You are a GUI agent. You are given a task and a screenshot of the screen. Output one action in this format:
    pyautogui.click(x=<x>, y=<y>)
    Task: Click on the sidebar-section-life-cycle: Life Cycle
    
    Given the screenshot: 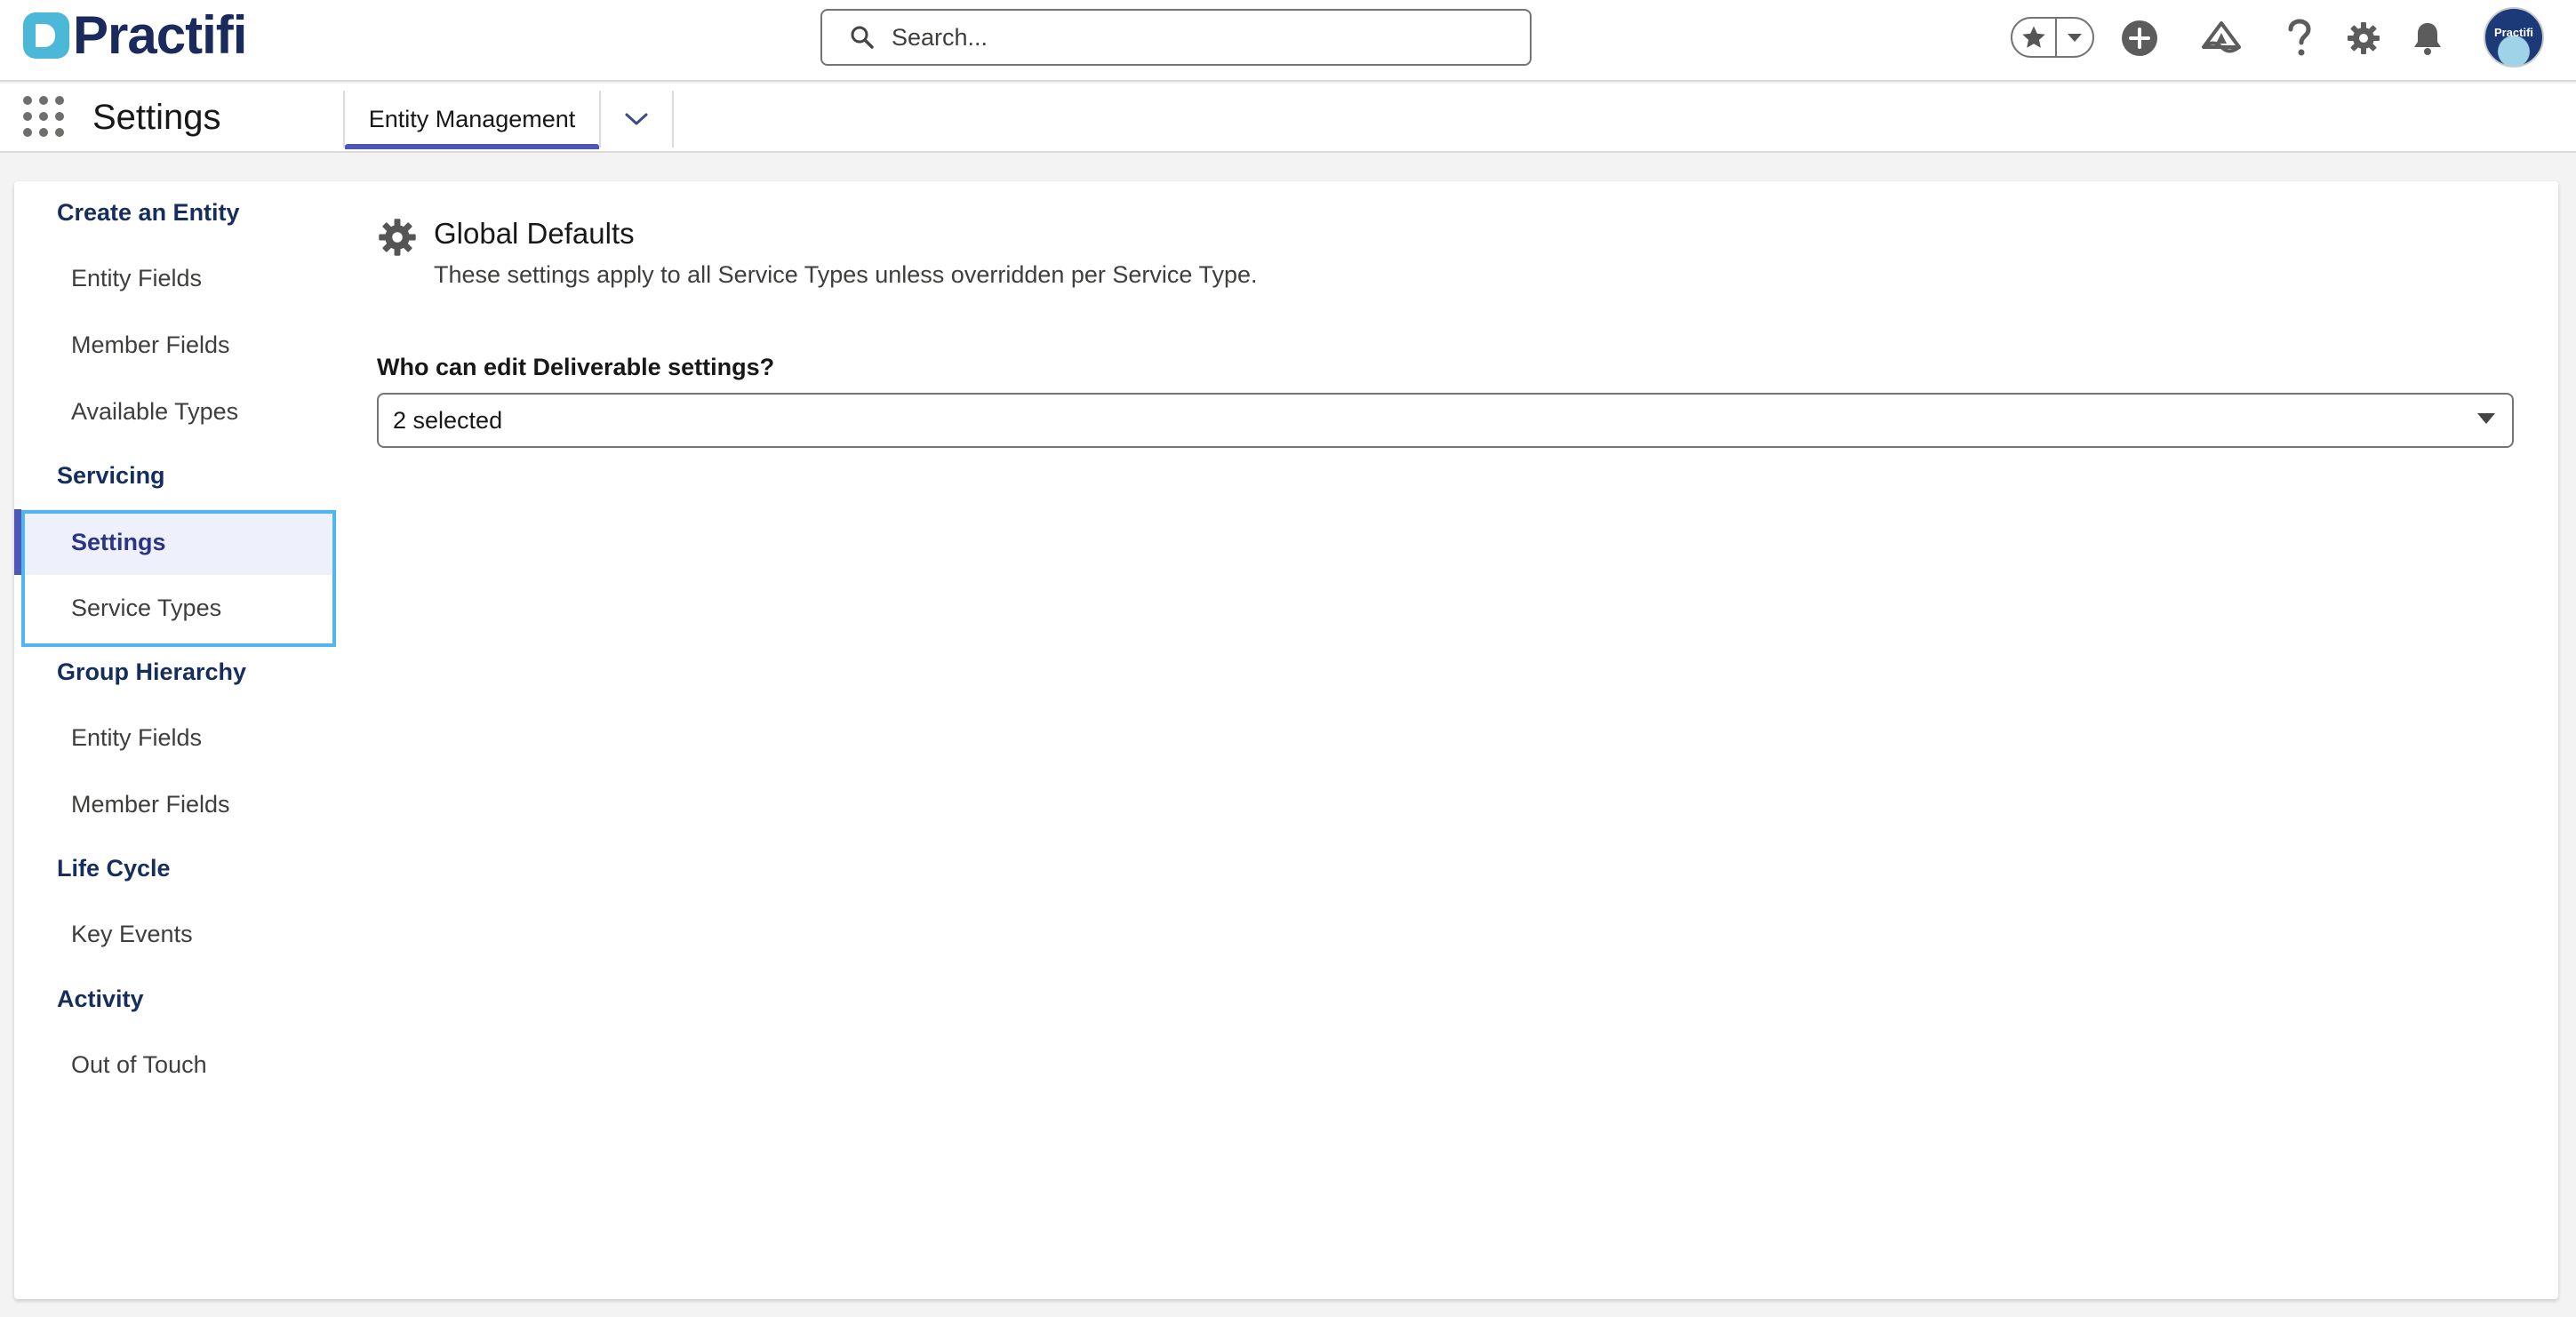 What is the action you would take?
    pyautogui.click(x=114, y=868)
    